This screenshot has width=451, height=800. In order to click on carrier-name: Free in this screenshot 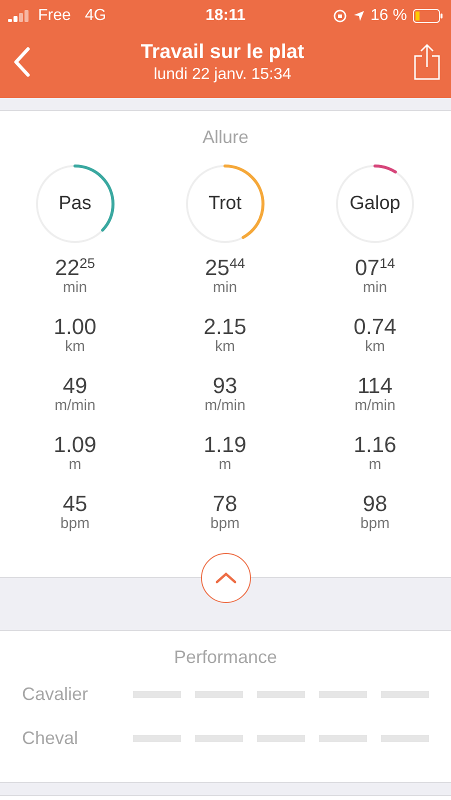, I will do `click(54, 16)`.